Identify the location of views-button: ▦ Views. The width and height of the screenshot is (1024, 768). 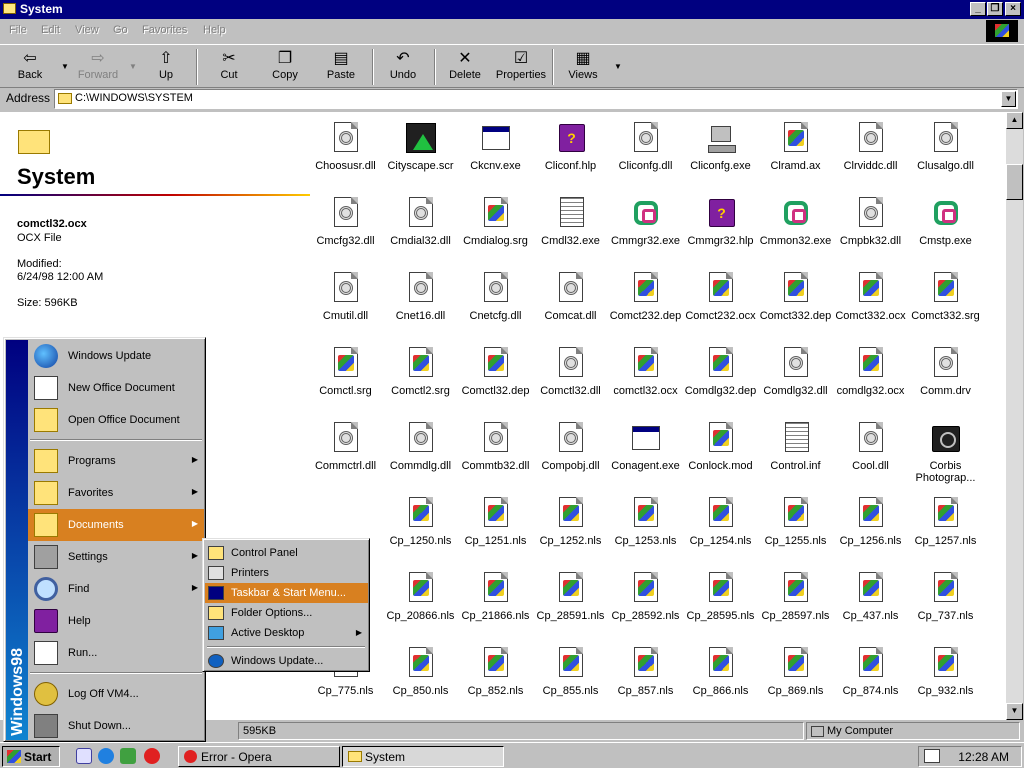
(583, 67).